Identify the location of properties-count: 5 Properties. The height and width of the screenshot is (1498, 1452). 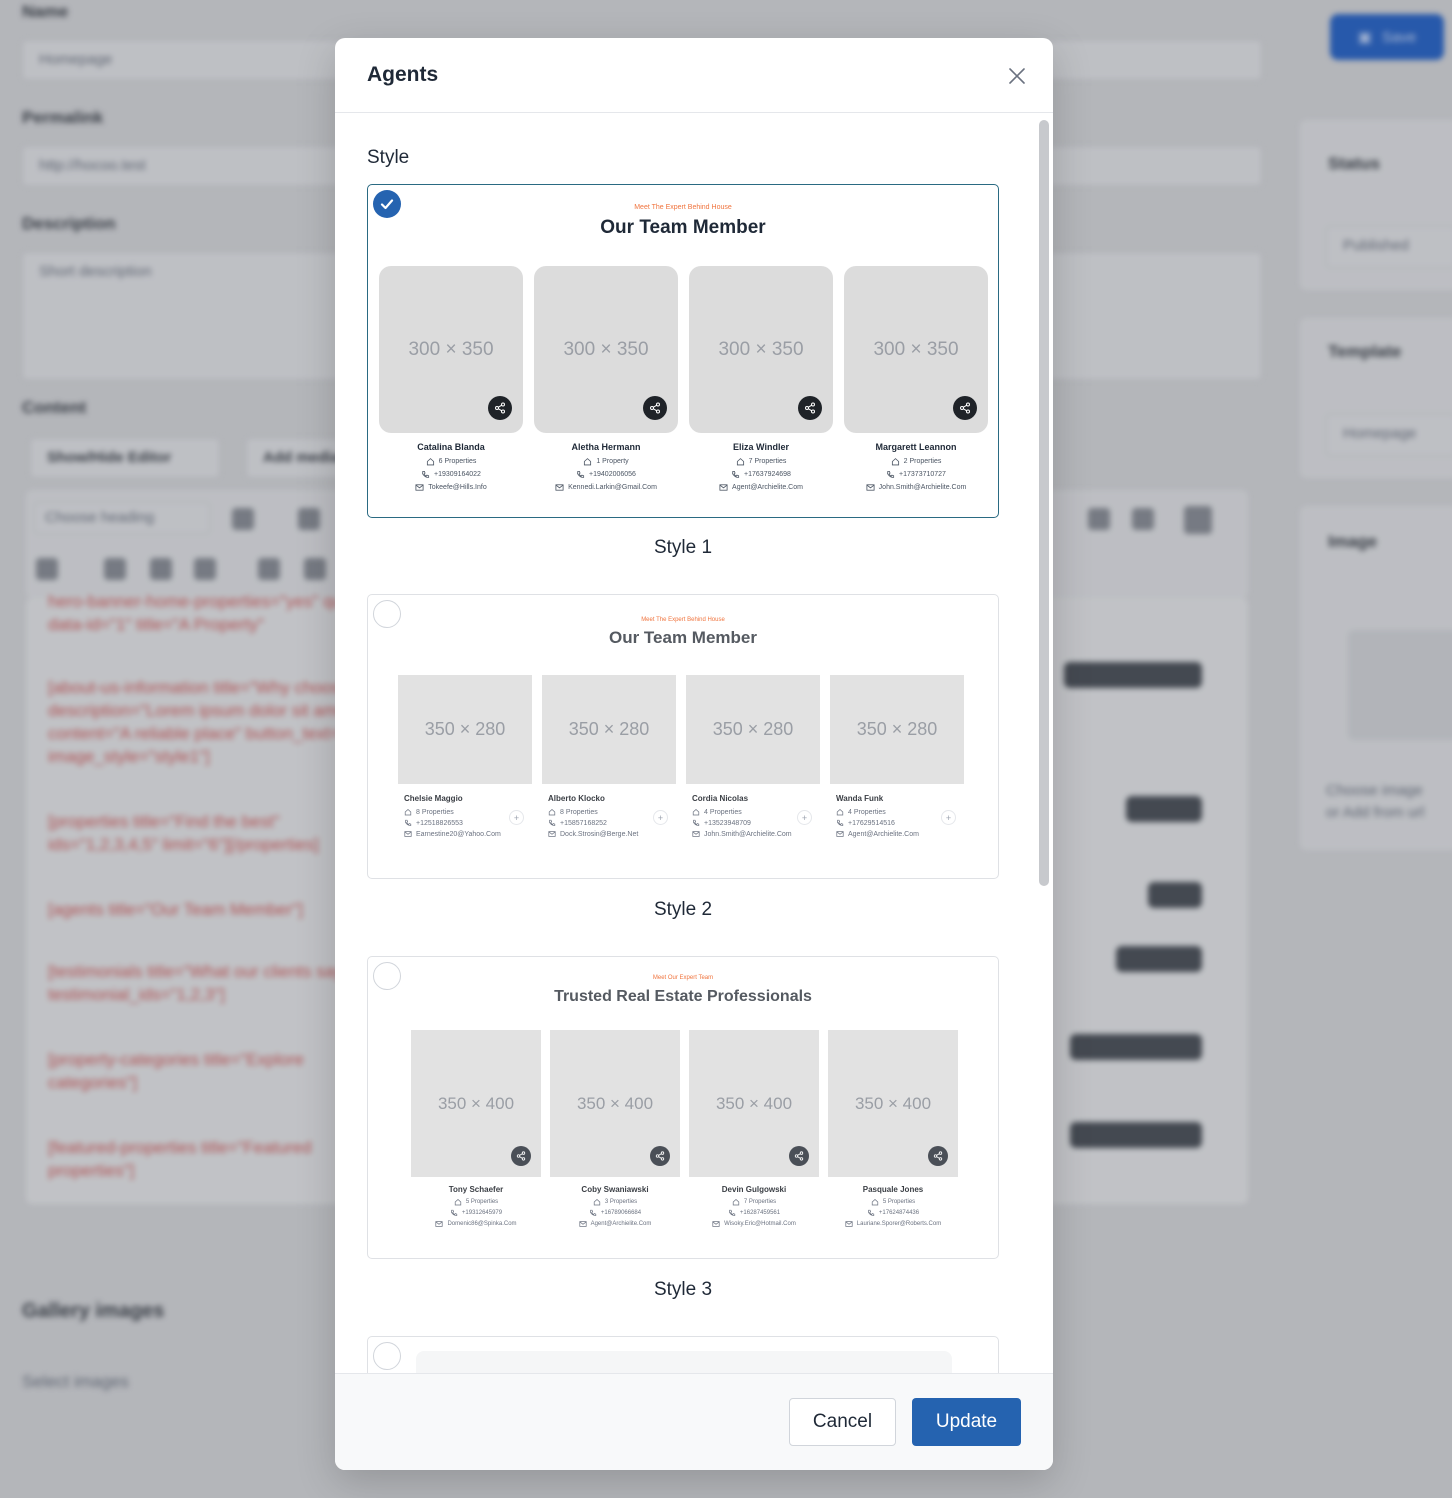
(899, 1202).